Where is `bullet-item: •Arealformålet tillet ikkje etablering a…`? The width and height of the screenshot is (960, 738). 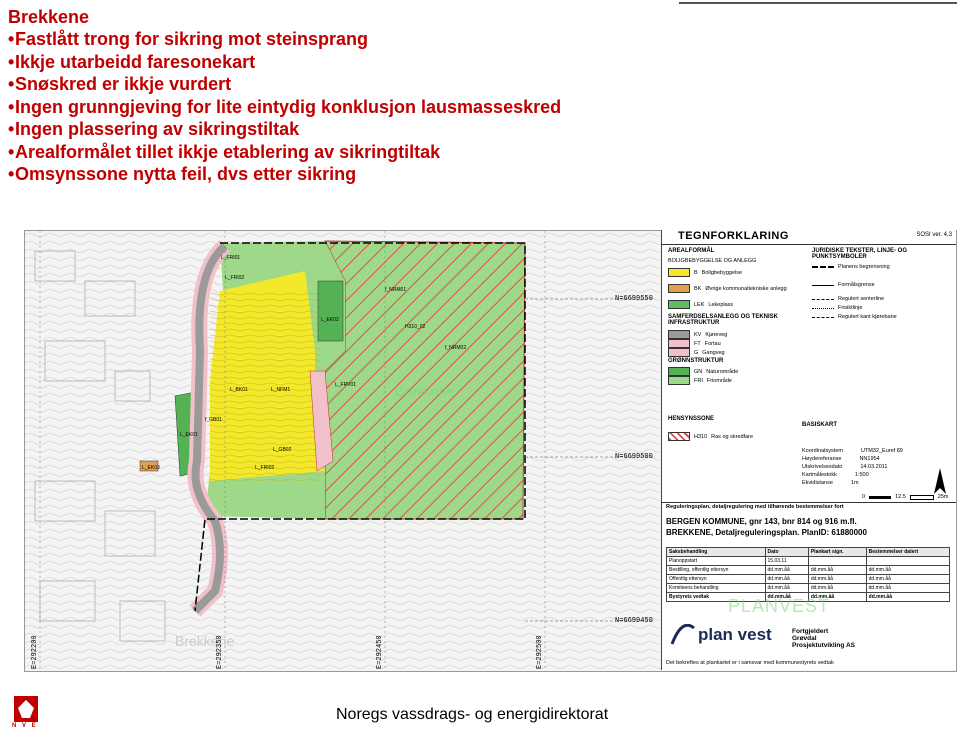
bullet-item: •Arealformålet tillet ikkje etablering a… is located at coordinates (224, 151).